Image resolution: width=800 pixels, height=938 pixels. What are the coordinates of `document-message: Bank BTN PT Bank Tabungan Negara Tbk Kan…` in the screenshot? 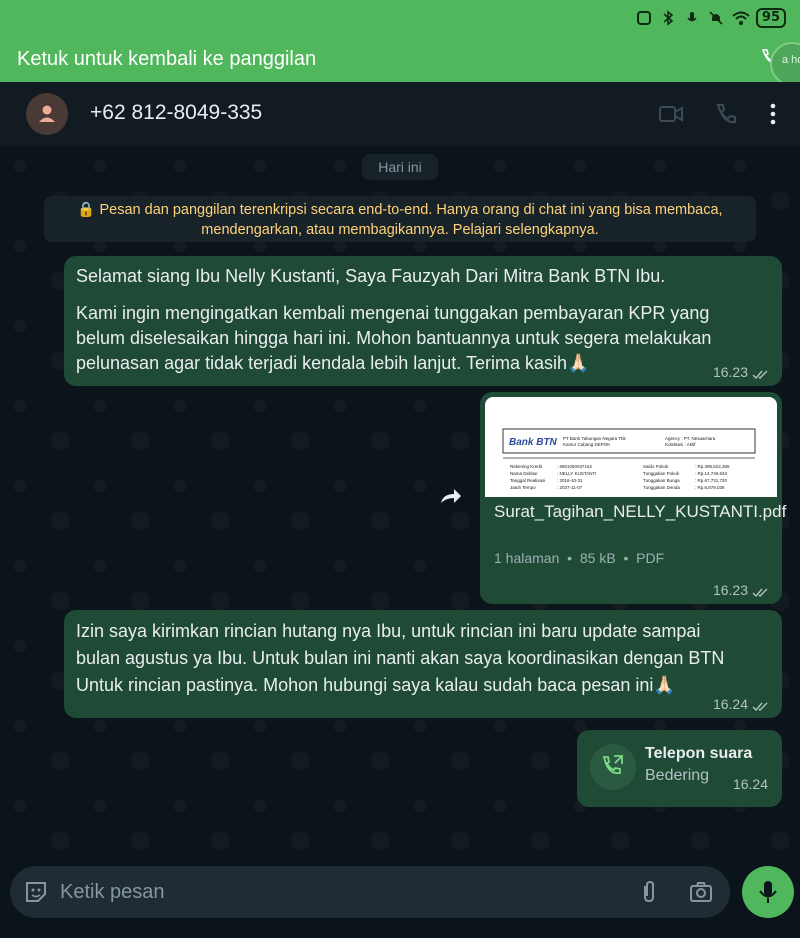 It's located at (633, 498).